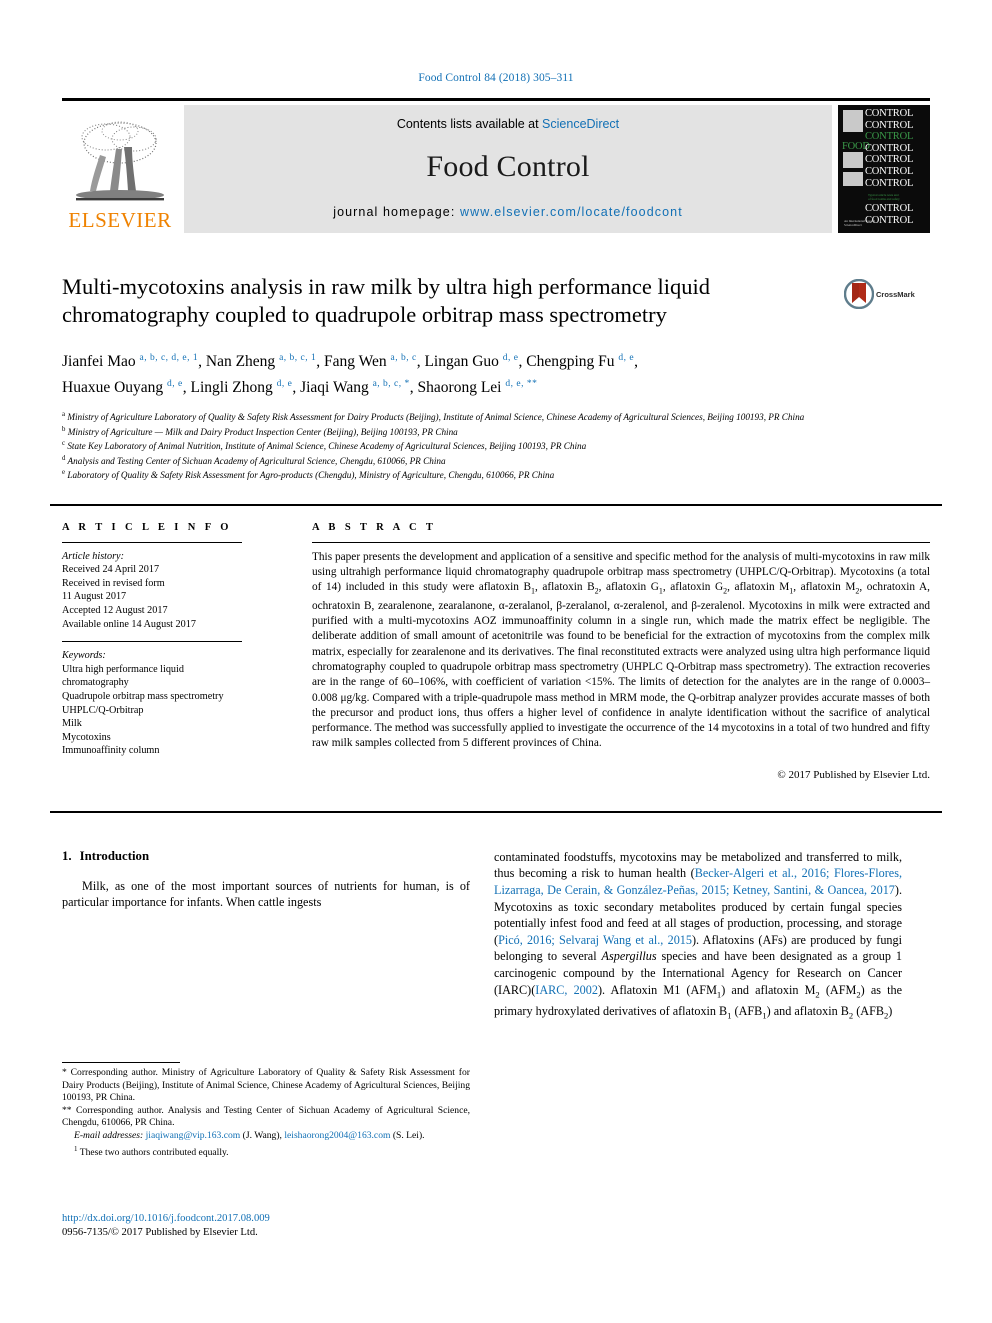 The width and height of the screenshot is (992, 1323). I want to click on elsevier-logo: ELSEVIER, so click(120, 169).